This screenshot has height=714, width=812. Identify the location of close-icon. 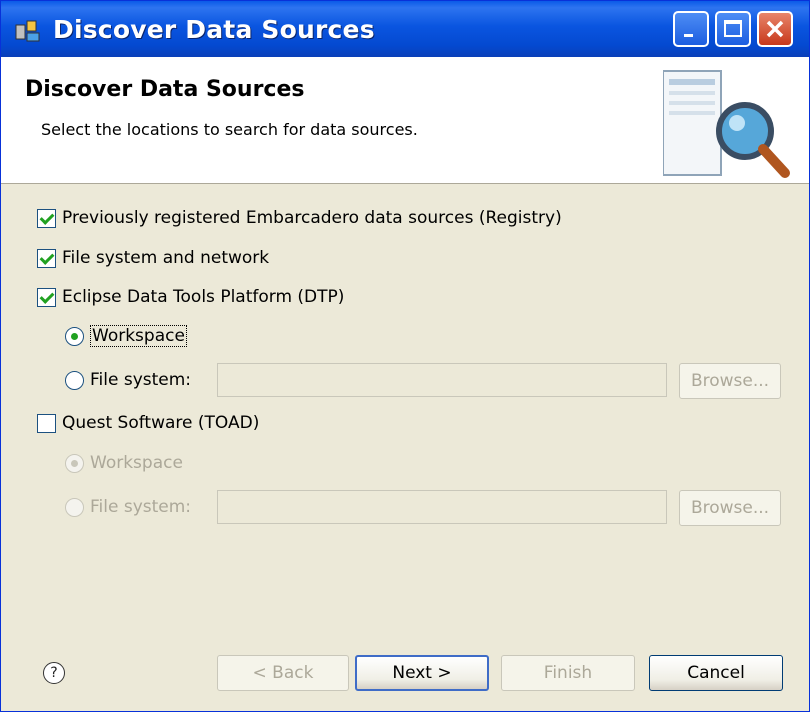
(775, 29).